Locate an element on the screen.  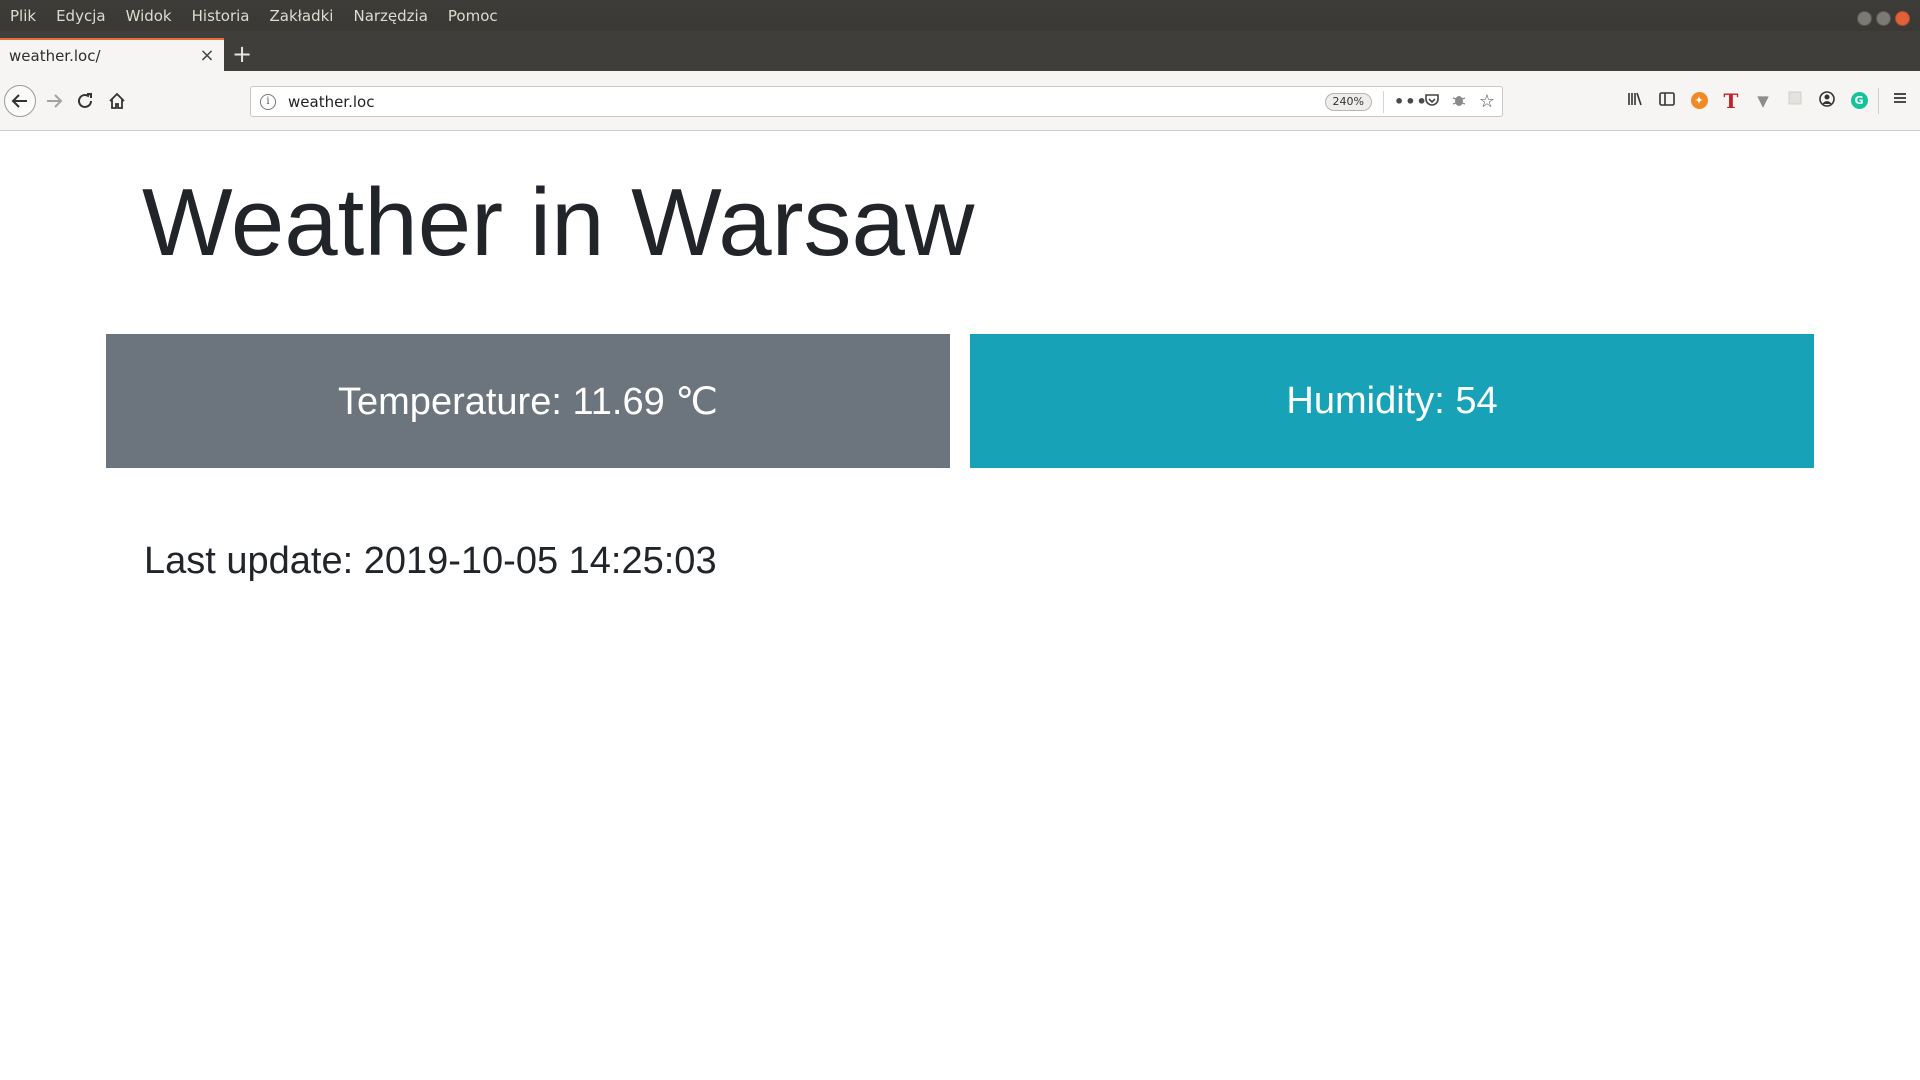
maximize-icon is located at coordinates (1883, 18).